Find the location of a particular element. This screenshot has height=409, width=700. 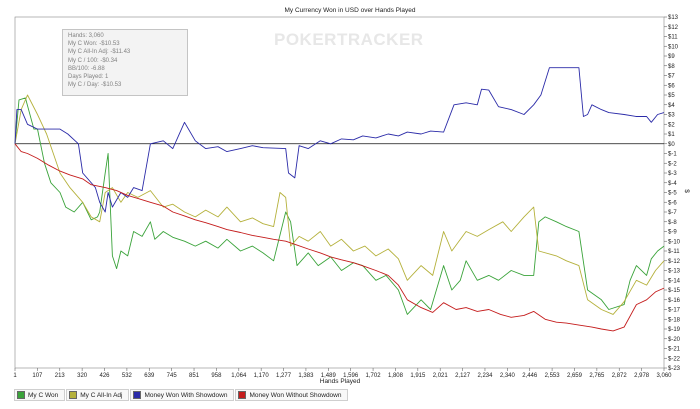

chart-title: My Currency Won in USD over Hands Played is located at coordinates (349, 10).